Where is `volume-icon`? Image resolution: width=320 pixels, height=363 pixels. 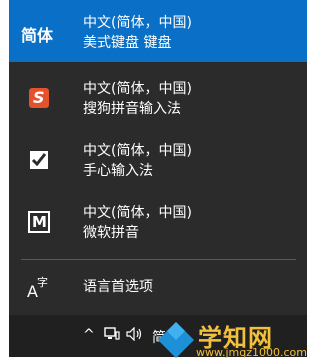
volume-icon is located at coordinates (135, 335).